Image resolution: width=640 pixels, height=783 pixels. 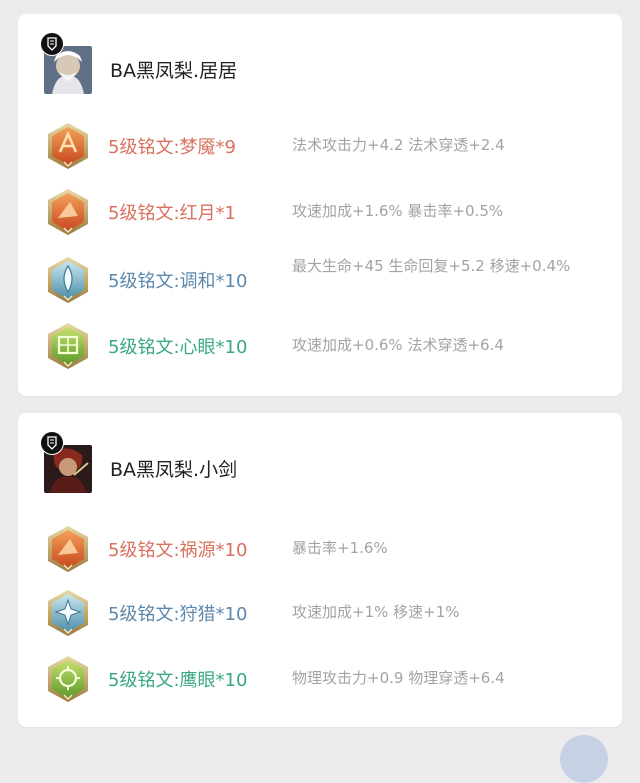 I want to click on rune-row: 5级铭文:梦魇*9 法术攻击力+4.2 法术穿透+2.4, so click(x=320, y=144).